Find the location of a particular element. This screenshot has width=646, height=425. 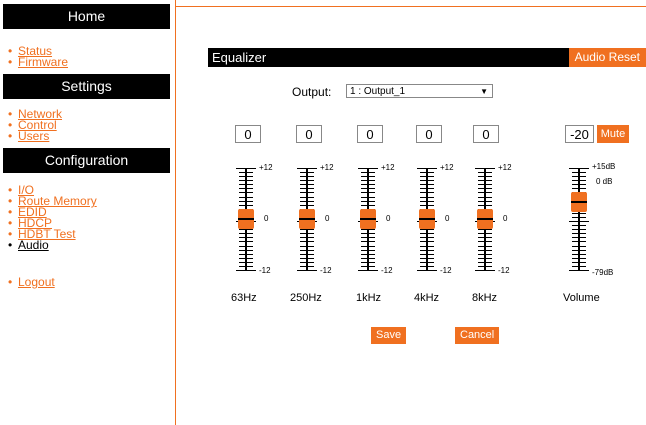

mute-button: Mute is located at coordinates (613, 134).